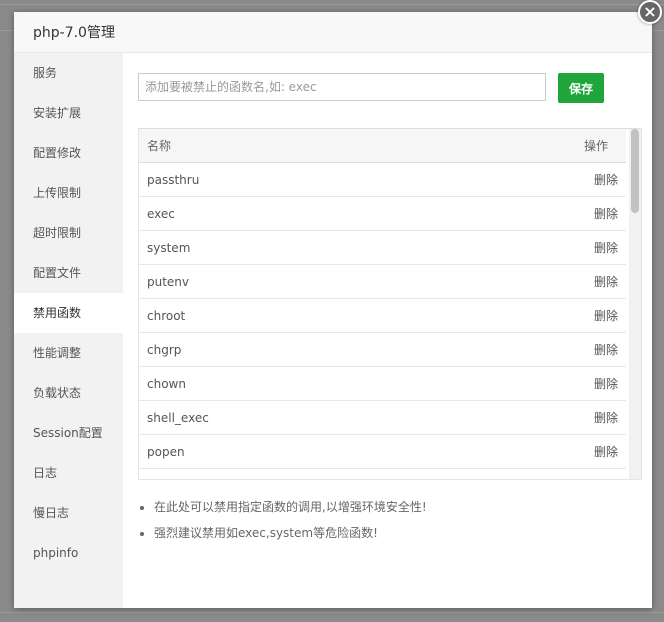  I want to click on table-row: putenv 删除, so click(382, 282).